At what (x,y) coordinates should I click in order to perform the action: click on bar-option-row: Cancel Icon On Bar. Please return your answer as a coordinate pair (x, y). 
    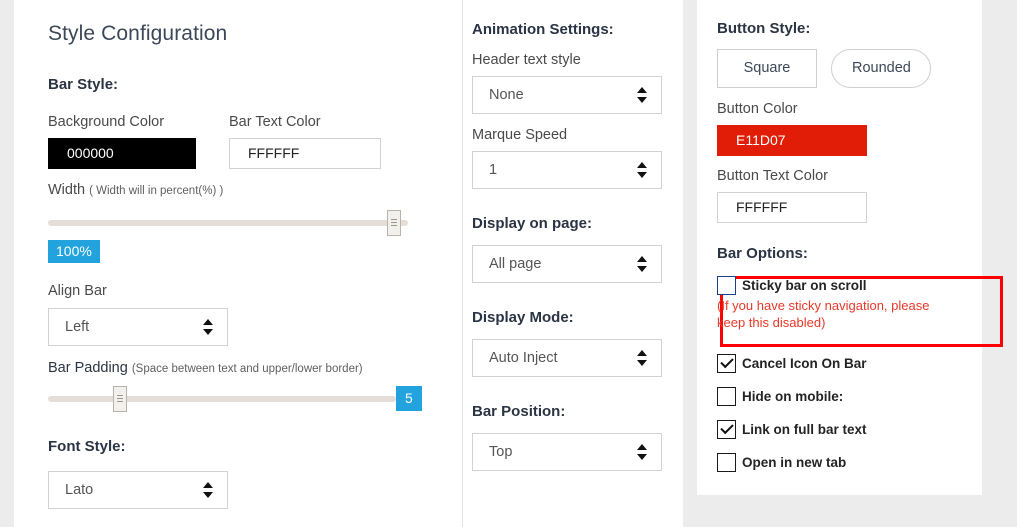
    Looking at the image, I should click on (841, 364).